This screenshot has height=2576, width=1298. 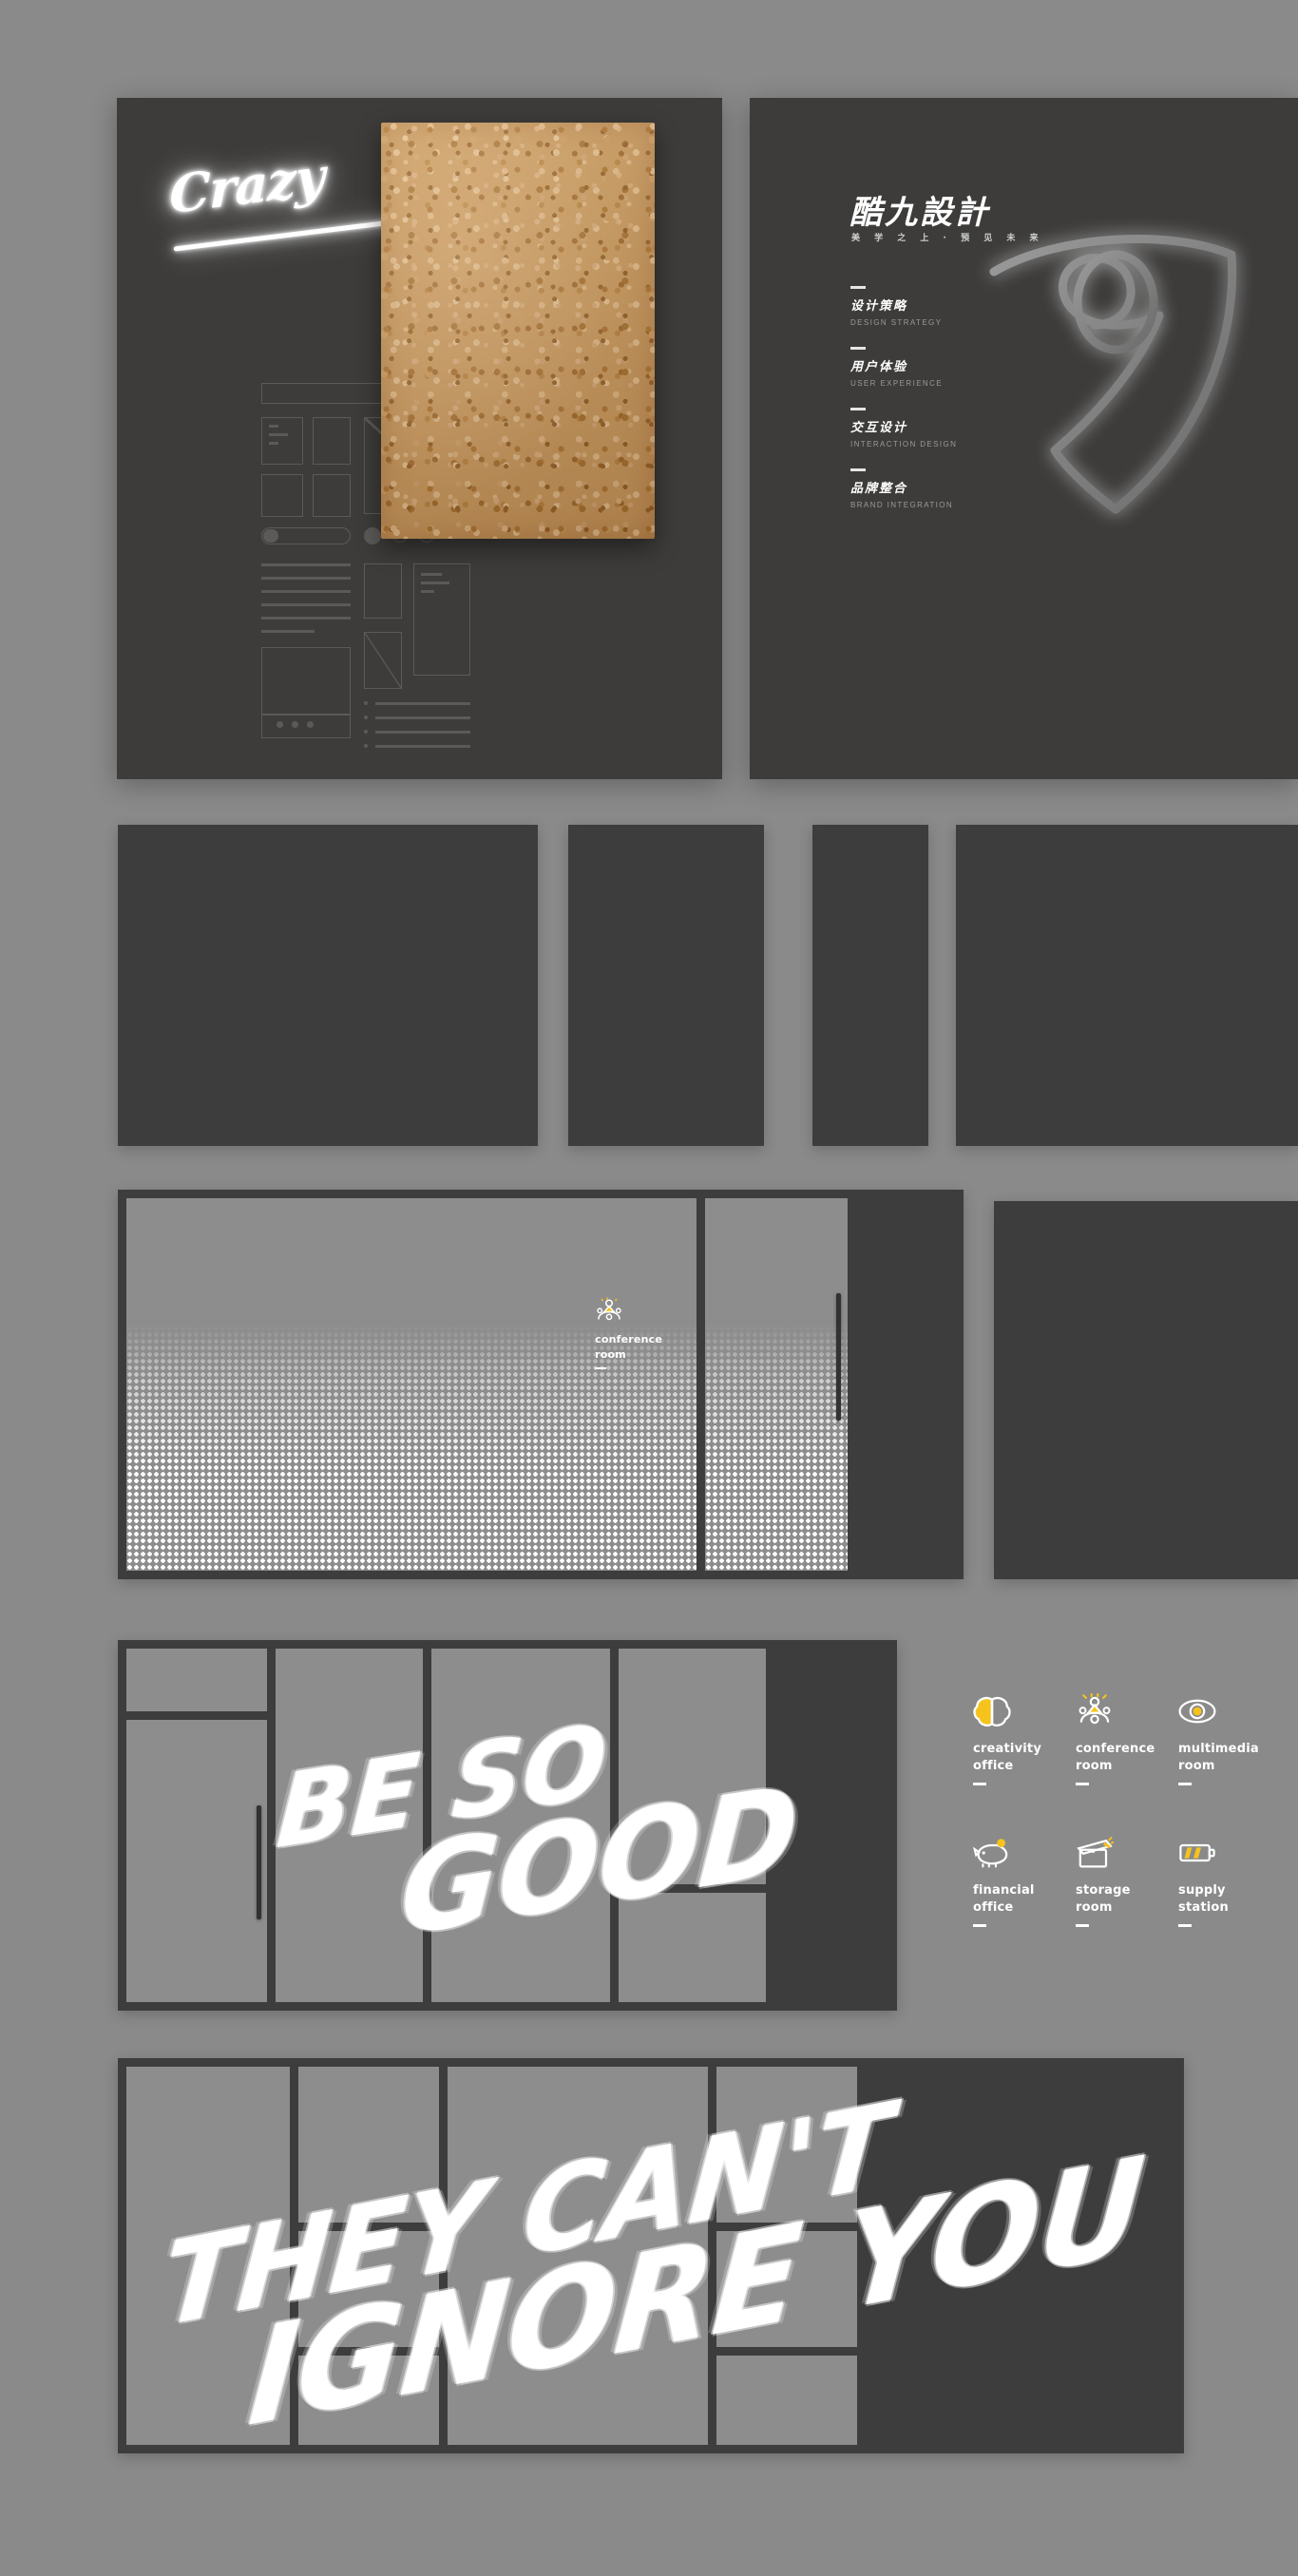 What do you see at coordinates (1007, 1757) in the screenshot?
I see `legend-label: creativity office` at bounding box center [1007, 1757].